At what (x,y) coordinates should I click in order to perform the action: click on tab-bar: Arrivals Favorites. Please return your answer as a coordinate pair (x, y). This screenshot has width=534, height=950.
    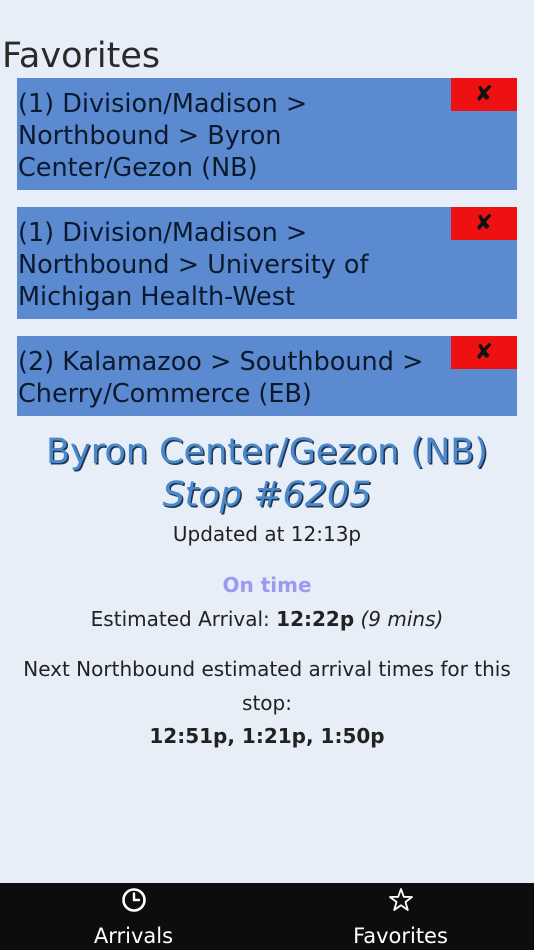
    Looking at the image, I should click on (267, 916).